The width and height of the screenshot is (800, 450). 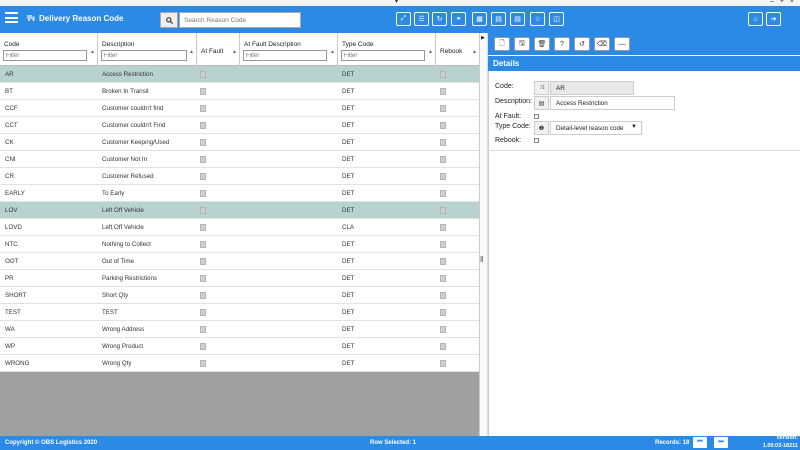 What do you see at coordinates (144, 55) in the screenshot?
I see `filter-description-input` at bounding box center [144, 55].